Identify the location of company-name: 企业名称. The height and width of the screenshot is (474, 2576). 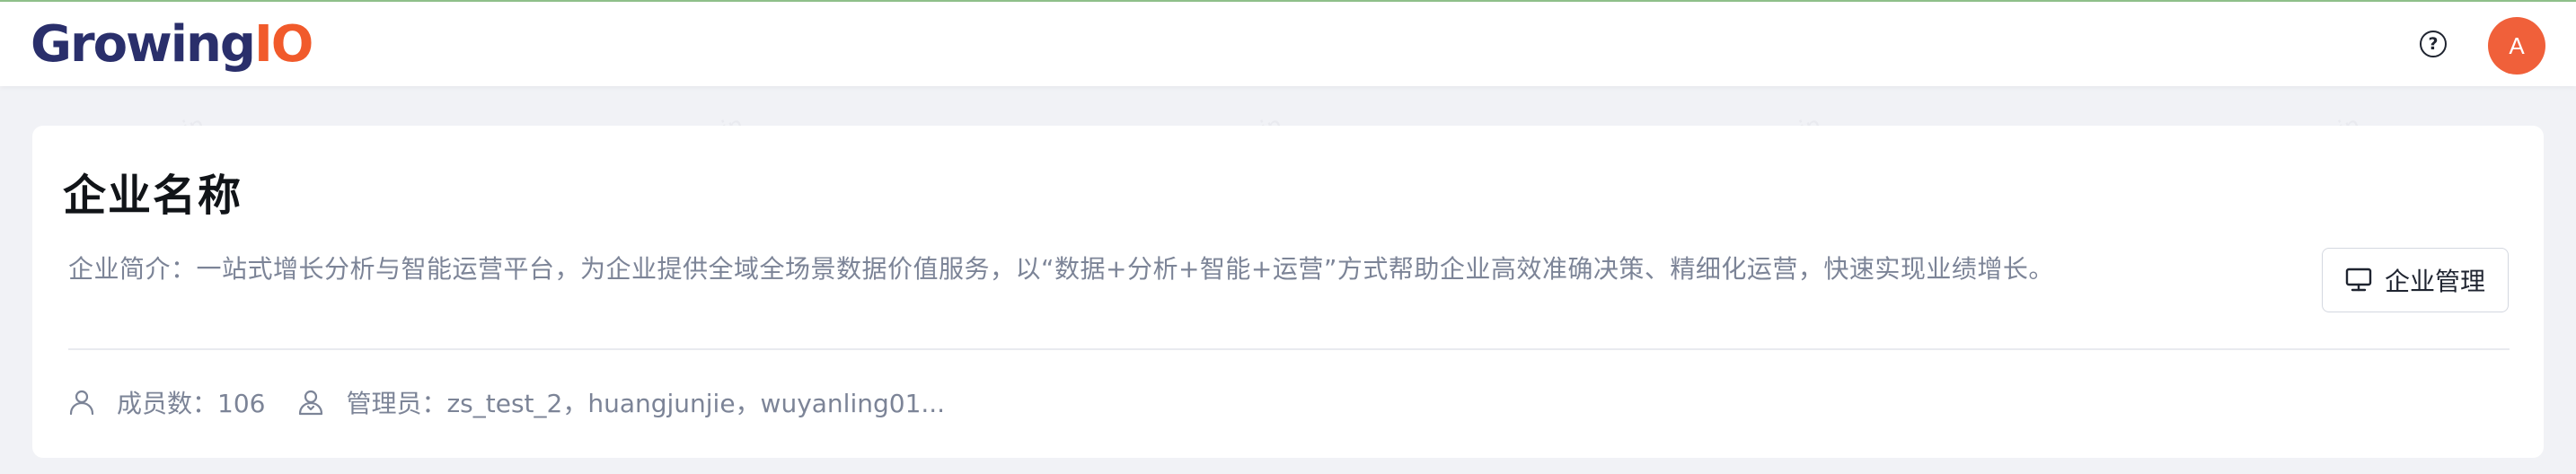
(153, 196).